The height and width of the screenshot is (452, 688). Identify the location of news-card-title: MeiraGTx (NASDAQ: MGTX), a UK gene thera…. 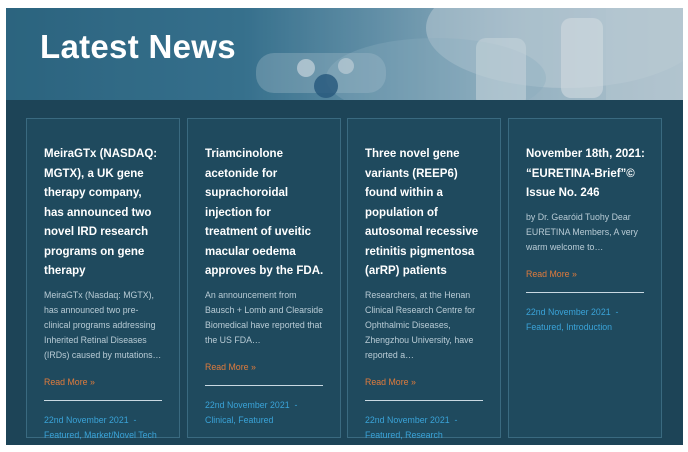
(103, 213).